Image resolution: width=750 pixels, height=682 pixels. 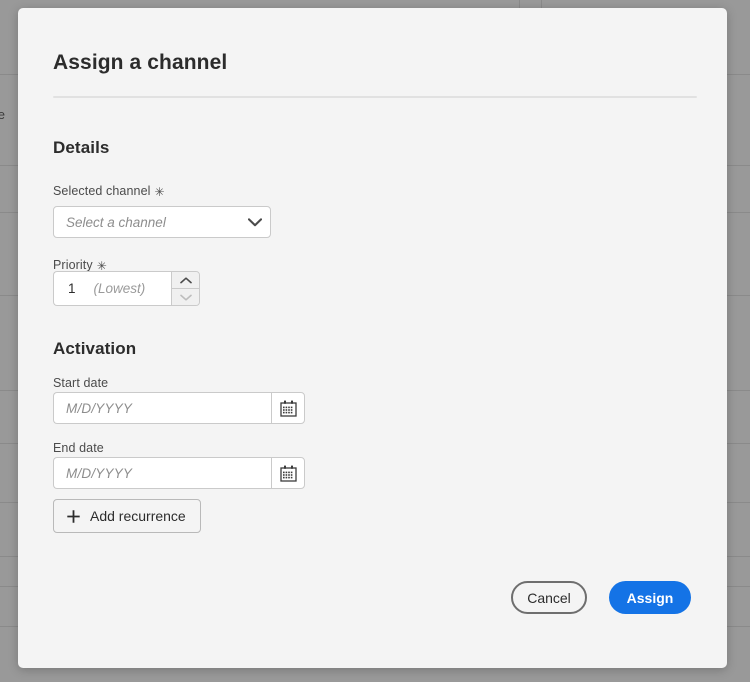 What do you see at coordinates (119, 288) in the screenshot?
I see `priority-hint: (Lowest)` at bounding box center [119, 288].